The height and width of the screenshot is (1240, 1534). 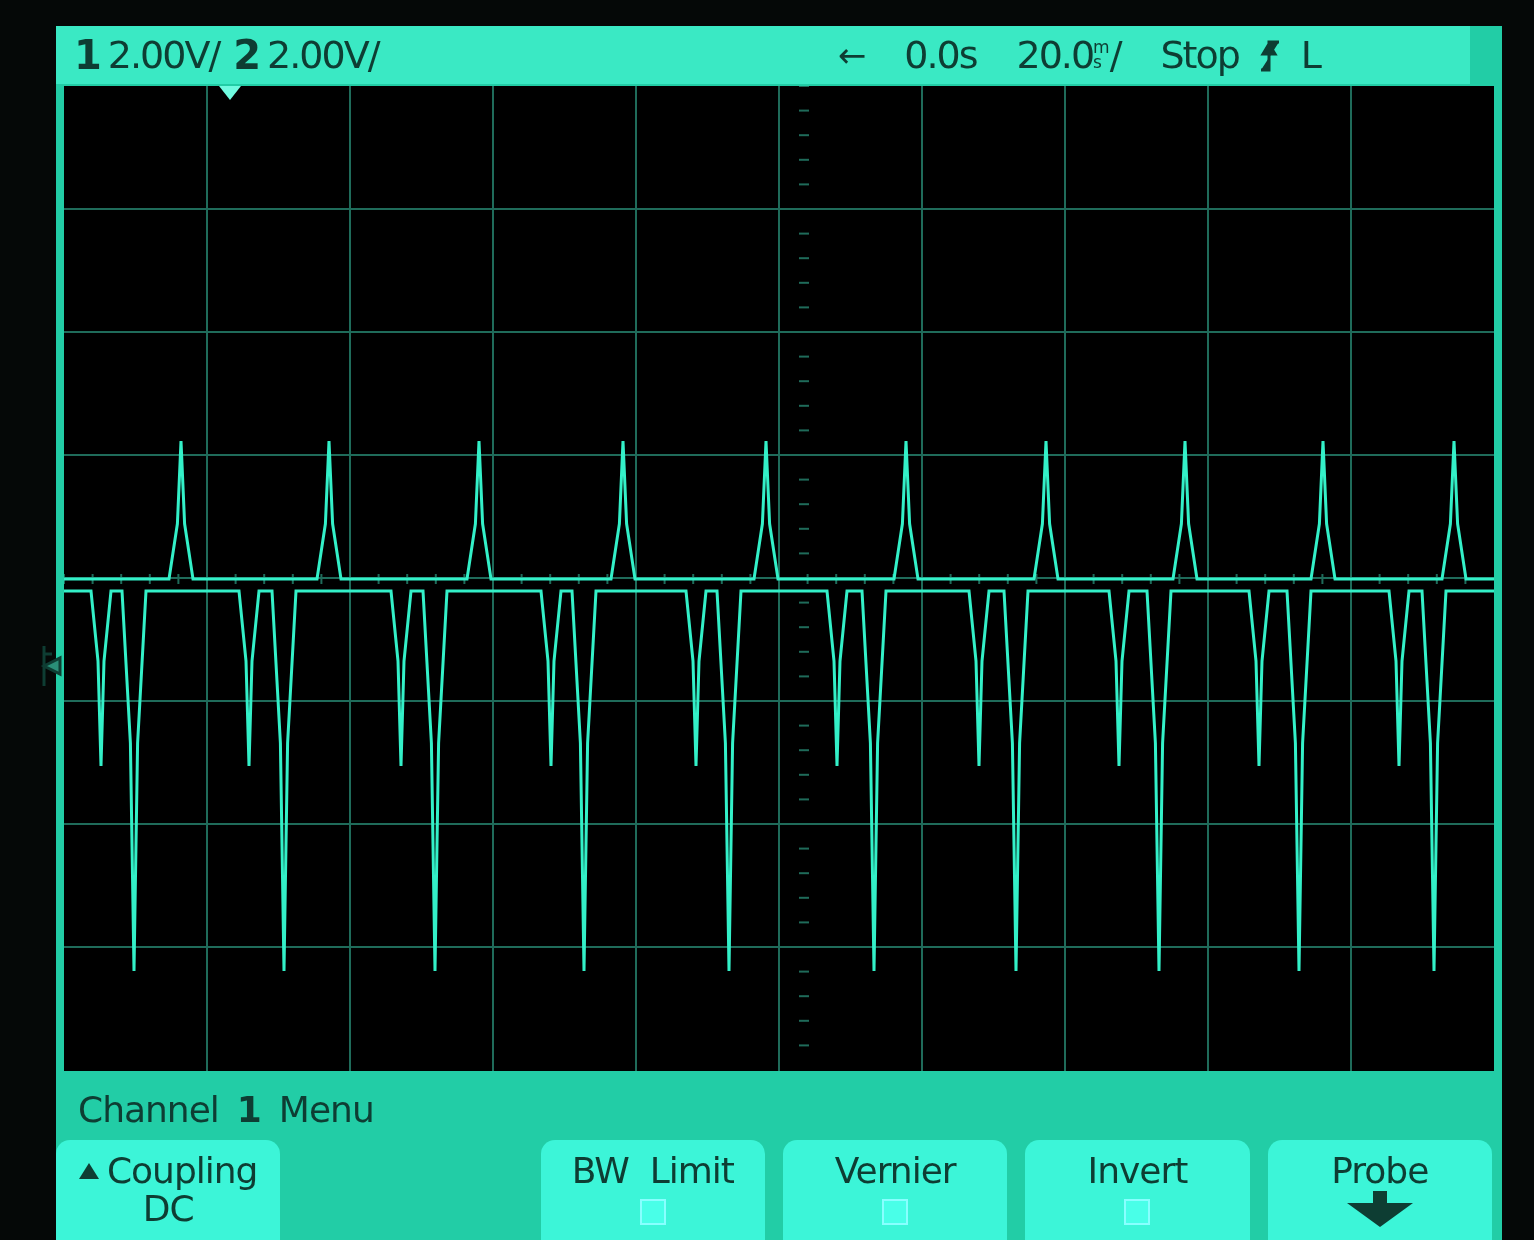 I want to click on menu-channel-number: 1, so click(x=248, y=1109).